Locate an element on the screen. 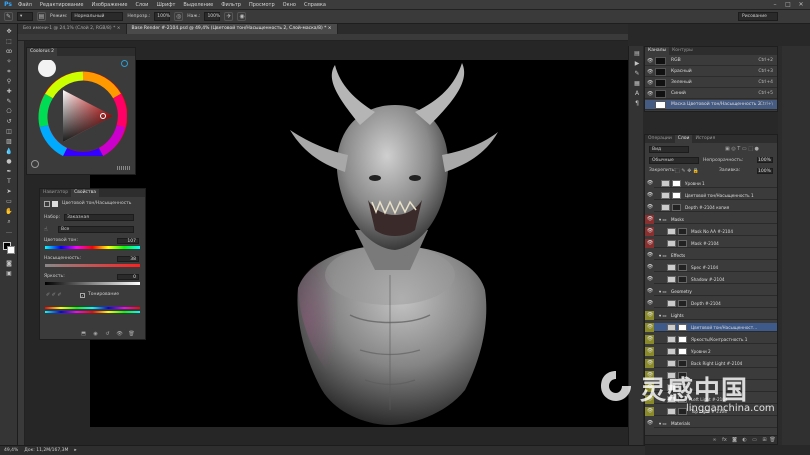  shape-tool-icon: ▭ is located at coordinates (9, 202).